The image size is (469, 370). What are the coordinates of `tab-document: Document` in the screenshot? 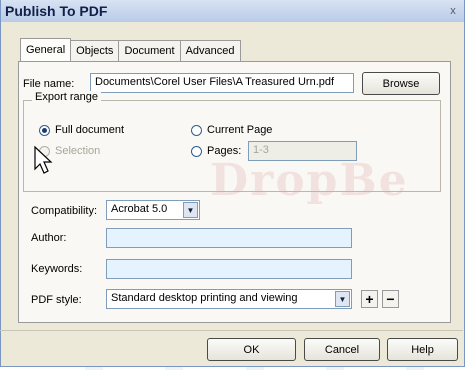 It's located at (149, 50).